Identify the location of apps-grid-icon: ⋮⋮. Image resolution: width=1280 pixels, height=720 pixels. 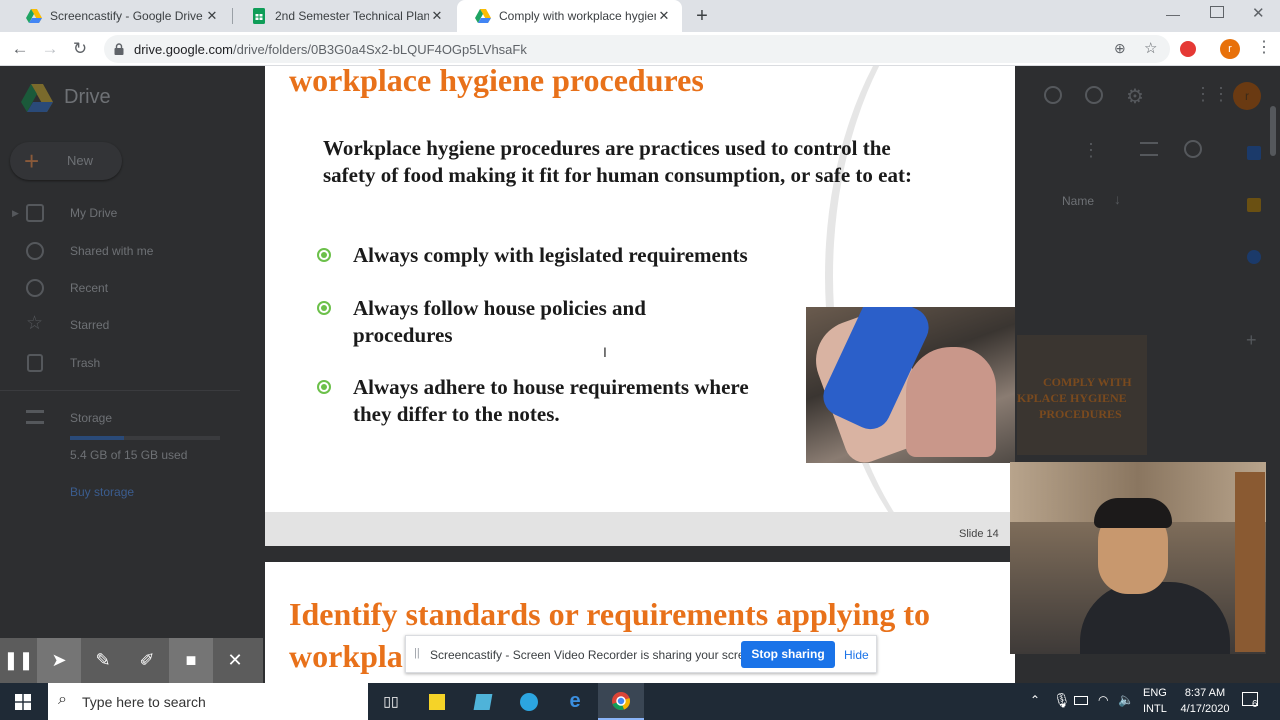
(1212, 94).